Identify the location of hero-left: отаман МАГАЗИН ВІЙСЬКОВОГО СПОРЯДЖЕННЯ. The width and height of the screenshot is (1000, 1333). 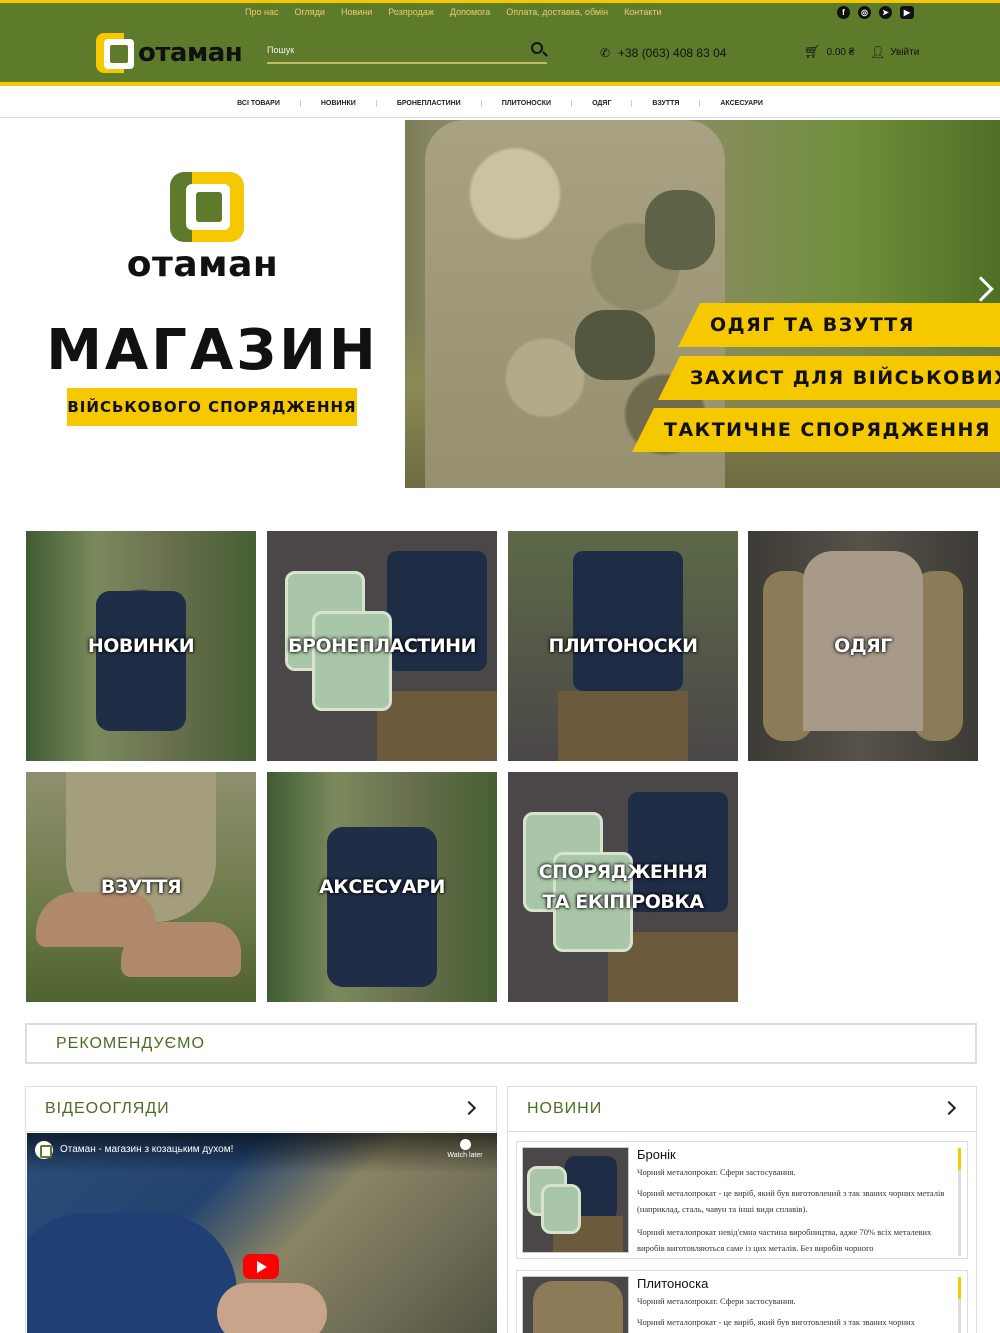
(202, 304).